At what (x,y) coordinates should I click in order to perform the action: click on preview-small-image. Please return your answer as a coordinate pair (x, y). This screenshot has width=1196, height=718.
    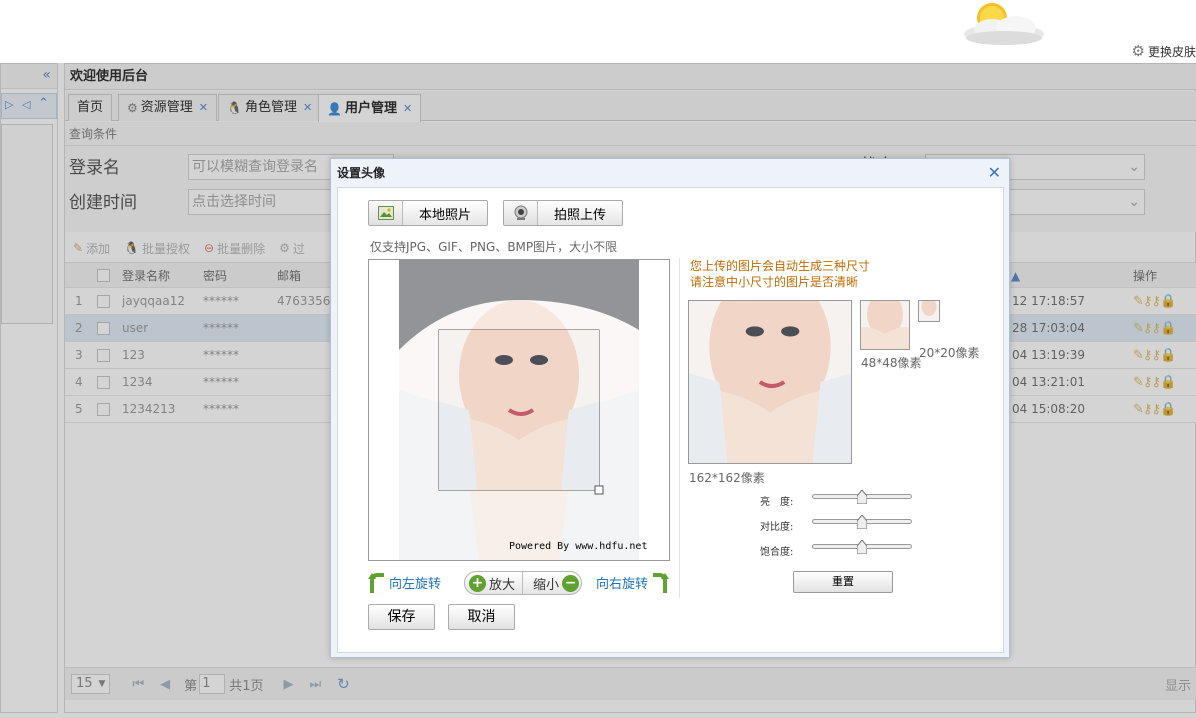
    Looking at the image, I should click on (929, 311).